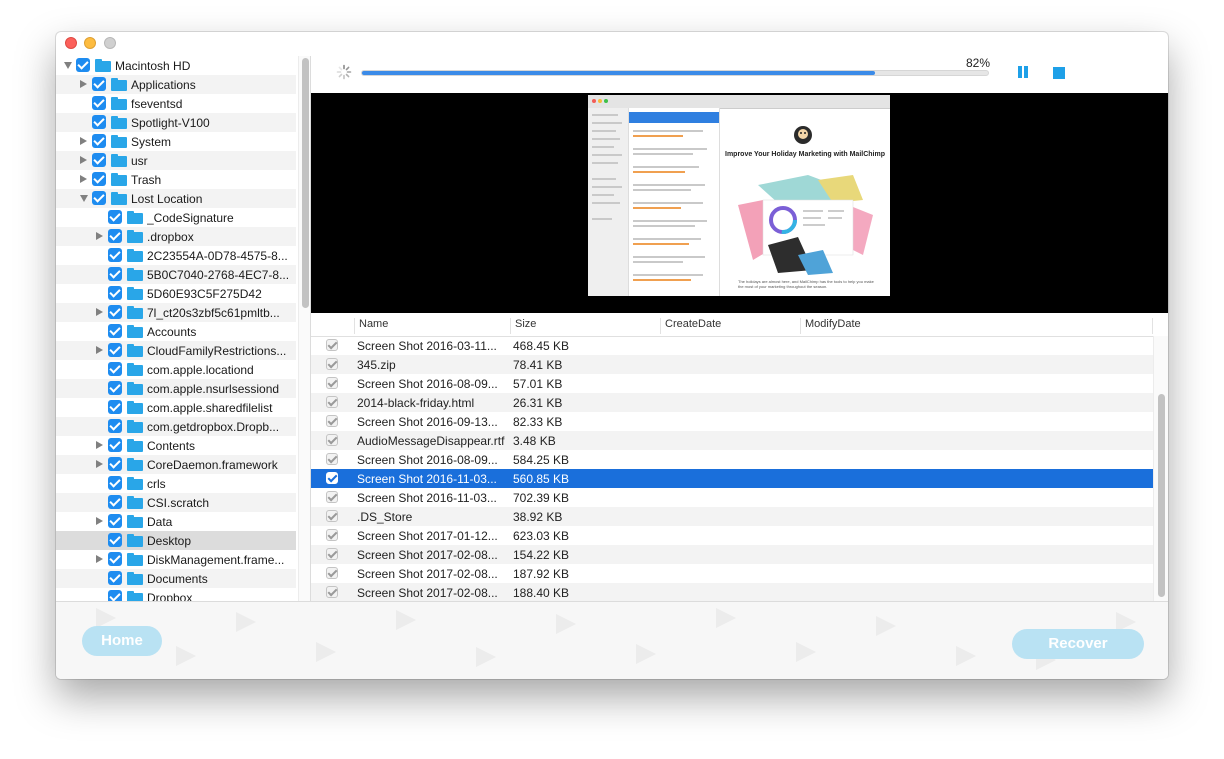 Image resolution: width=1224 pixels, height=759 pixels. What do you see at coordinates (732, 478) in the screenshot?
I see `table-row: Screen Shot 2016-11-03... 560.85 KB` at bounding box center [732, 478].